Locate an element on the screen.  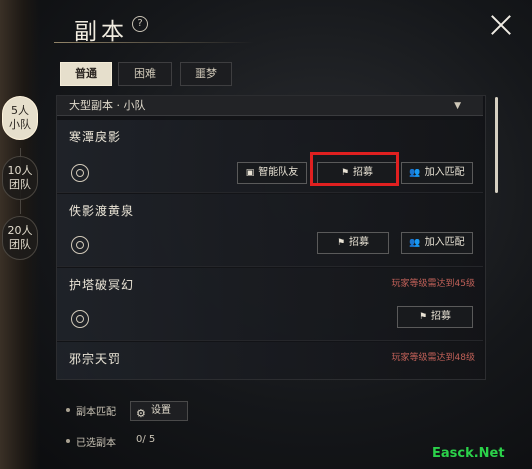
dropdown-label: 大型副本 · 小队 is located at coordinates (107, 105).